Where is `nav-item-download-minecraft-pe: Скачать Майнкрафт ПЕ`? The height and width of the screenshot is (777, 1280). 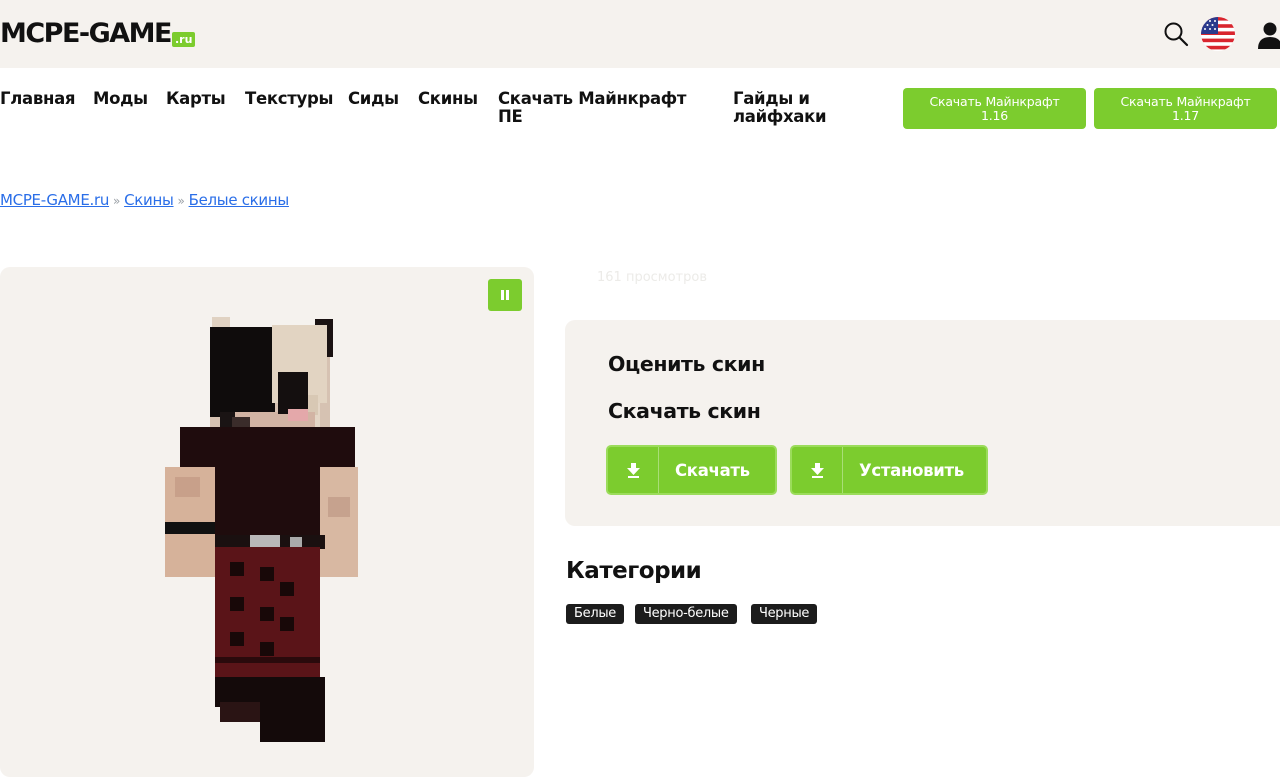
nav-item-download-minecraft-pe: Скачать Майнкрафт ПЕ is located at coordinates (592, 108).